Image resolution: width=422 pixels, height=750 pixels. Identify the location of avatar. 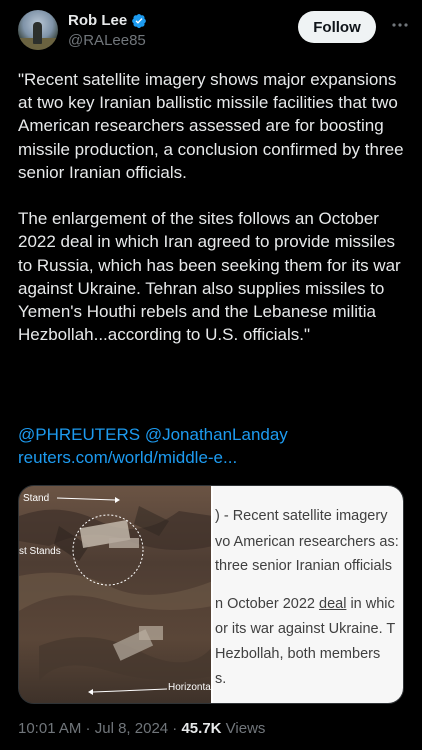
(38, 30).